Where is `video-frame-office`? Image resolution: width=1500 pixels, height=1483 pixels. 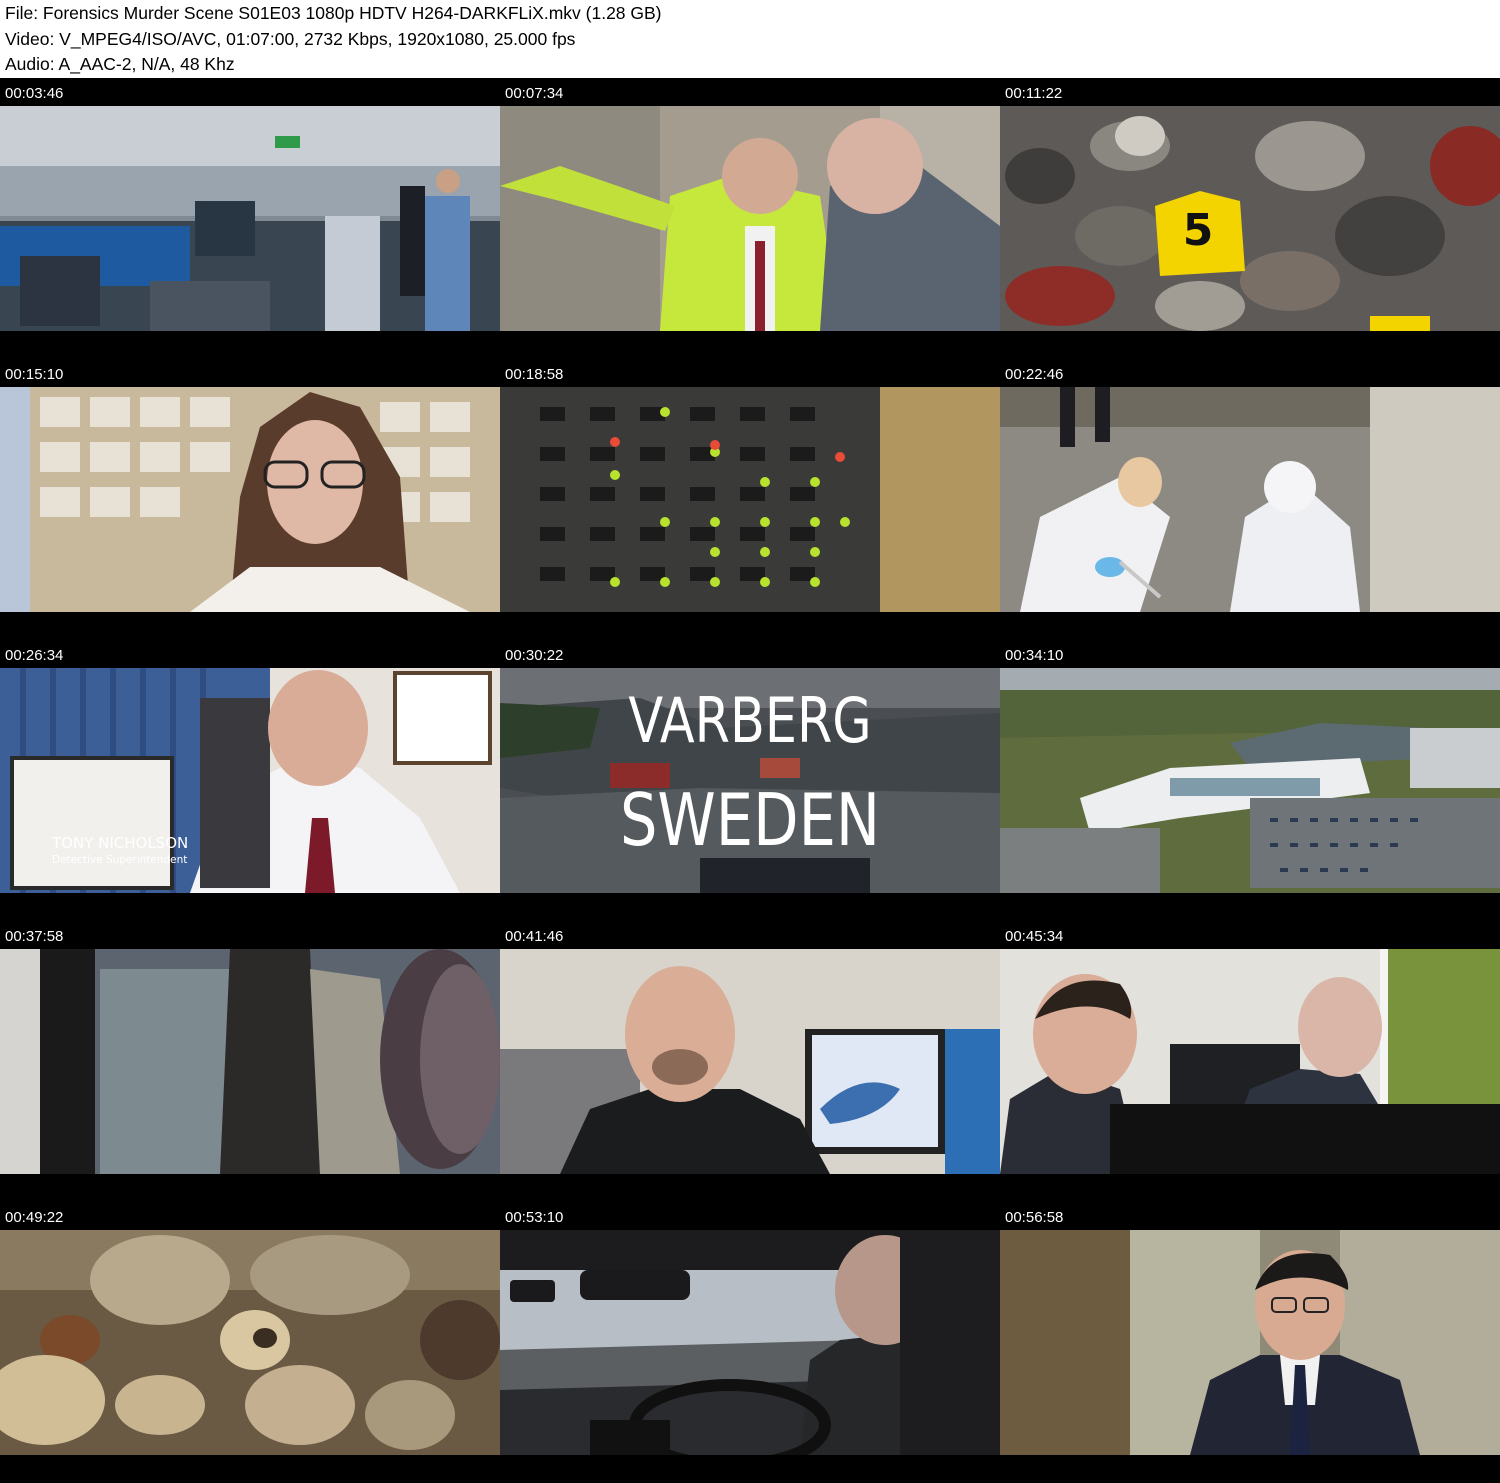
video-frame-office is located at coordinates (250, 218).